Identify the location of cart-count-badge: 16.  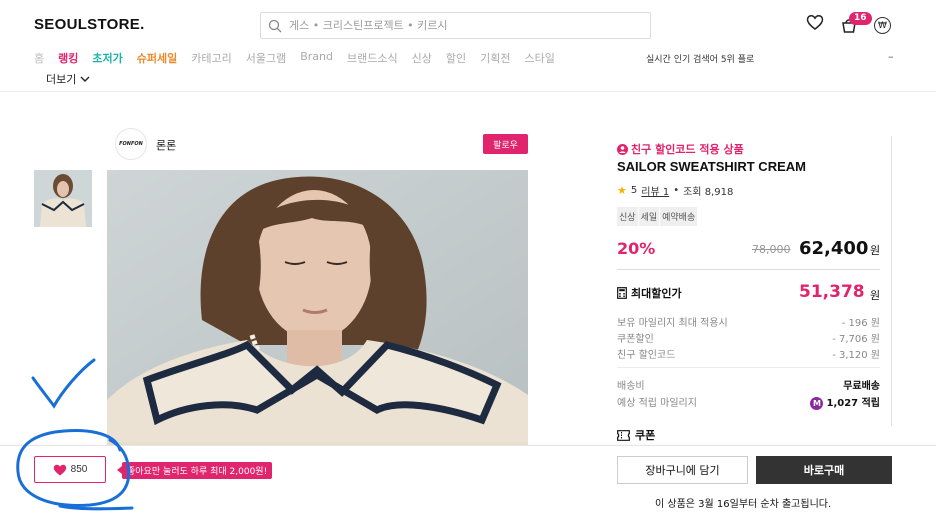
(860, 18).